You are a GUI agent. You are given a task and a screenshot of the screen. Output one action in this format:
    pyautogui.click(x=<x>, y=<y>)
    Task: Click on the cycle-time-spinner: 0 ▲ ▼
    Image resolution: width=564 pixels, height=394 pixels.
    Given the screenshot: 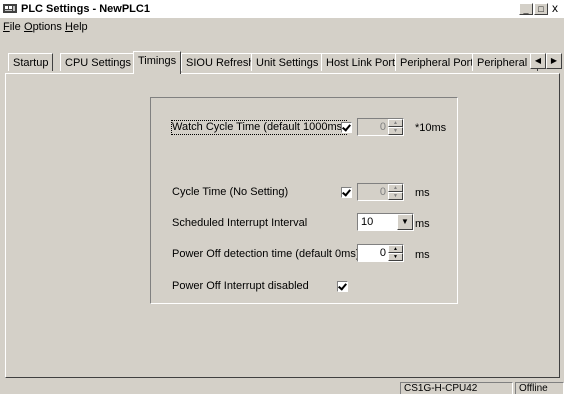 What is the action you would take?
    pyautogui.click(x=380, y=192)
    